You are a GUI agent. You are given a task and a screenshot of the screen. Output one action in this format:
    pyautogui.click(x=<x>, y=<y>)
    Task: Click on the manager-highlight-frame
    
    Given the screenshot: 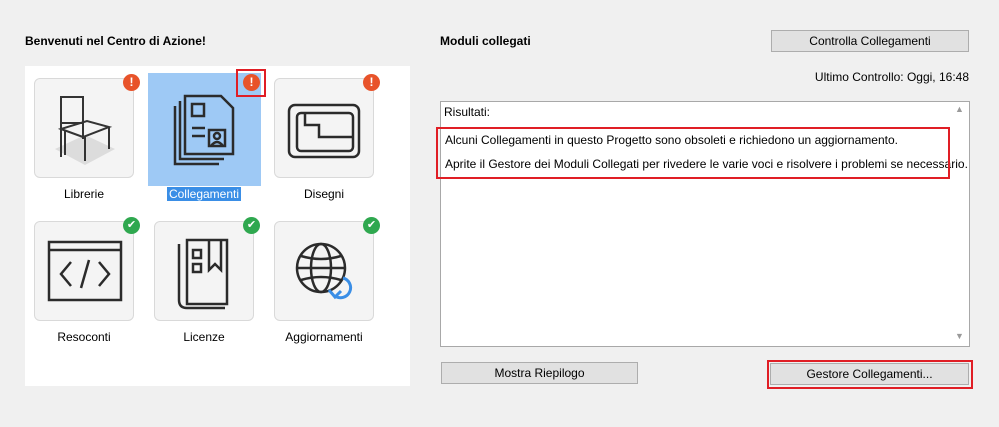 What is the action you would take?
    pyautogui.click(x=870, y=374)
    